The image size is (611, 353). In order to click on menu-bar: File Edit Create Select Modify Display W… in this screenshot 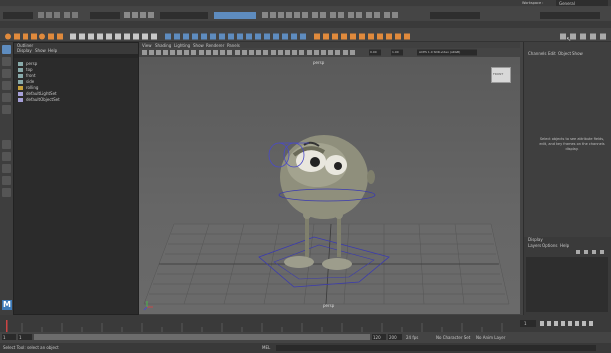, I will do `click(305, 8)`.